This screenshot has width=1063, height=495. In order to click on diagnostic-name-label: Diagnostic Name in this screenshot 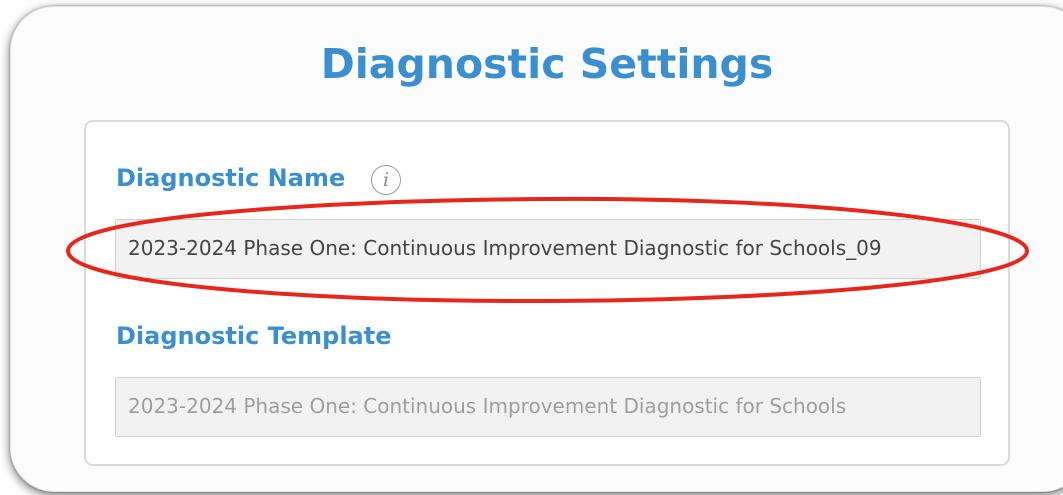, I will do `click(231, 178)`.